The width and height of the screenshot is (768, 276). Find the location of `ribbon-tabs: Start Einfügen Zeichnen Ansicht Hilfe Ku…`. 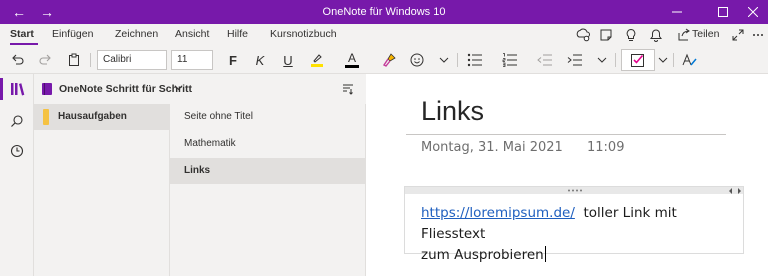

ribbon-tabs: Start Einfügen Zeichnen Ansicht Hilfe Ku… is located at coordinates (384, 35).